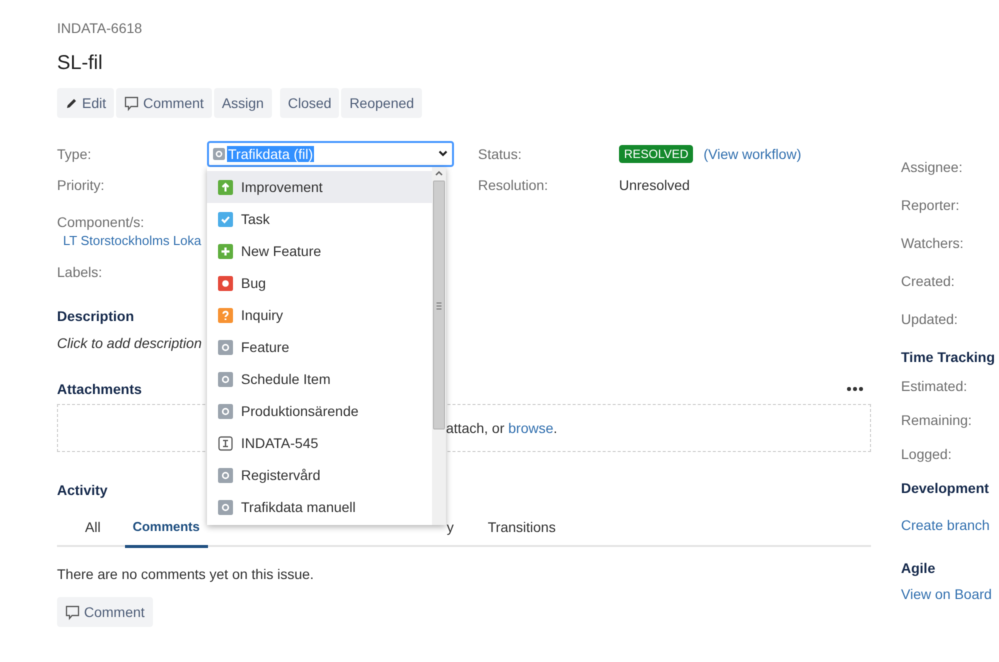 The height and width of the screenshot is (662, 999). What do you see at coordinates (319, 251) in the screenshot?
I see `type-option: New Feature` at bounding box center [319, 251].